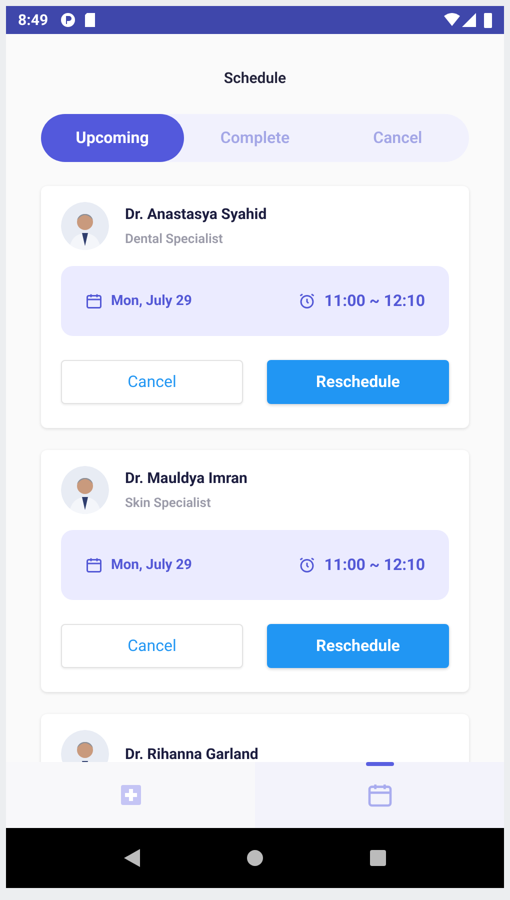 This screenshot has width=510, height=900. Describe the element at coordinates (255, 138) in the screenshot. I see `tab: Complete` at that location.